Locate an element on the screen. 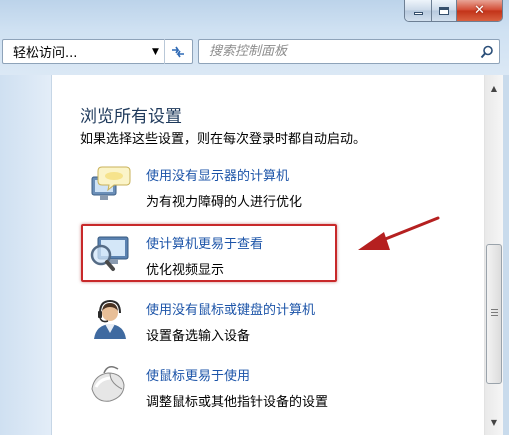  scroll-up-arrow-icon: ▲ is located at coordinates (494, 88).